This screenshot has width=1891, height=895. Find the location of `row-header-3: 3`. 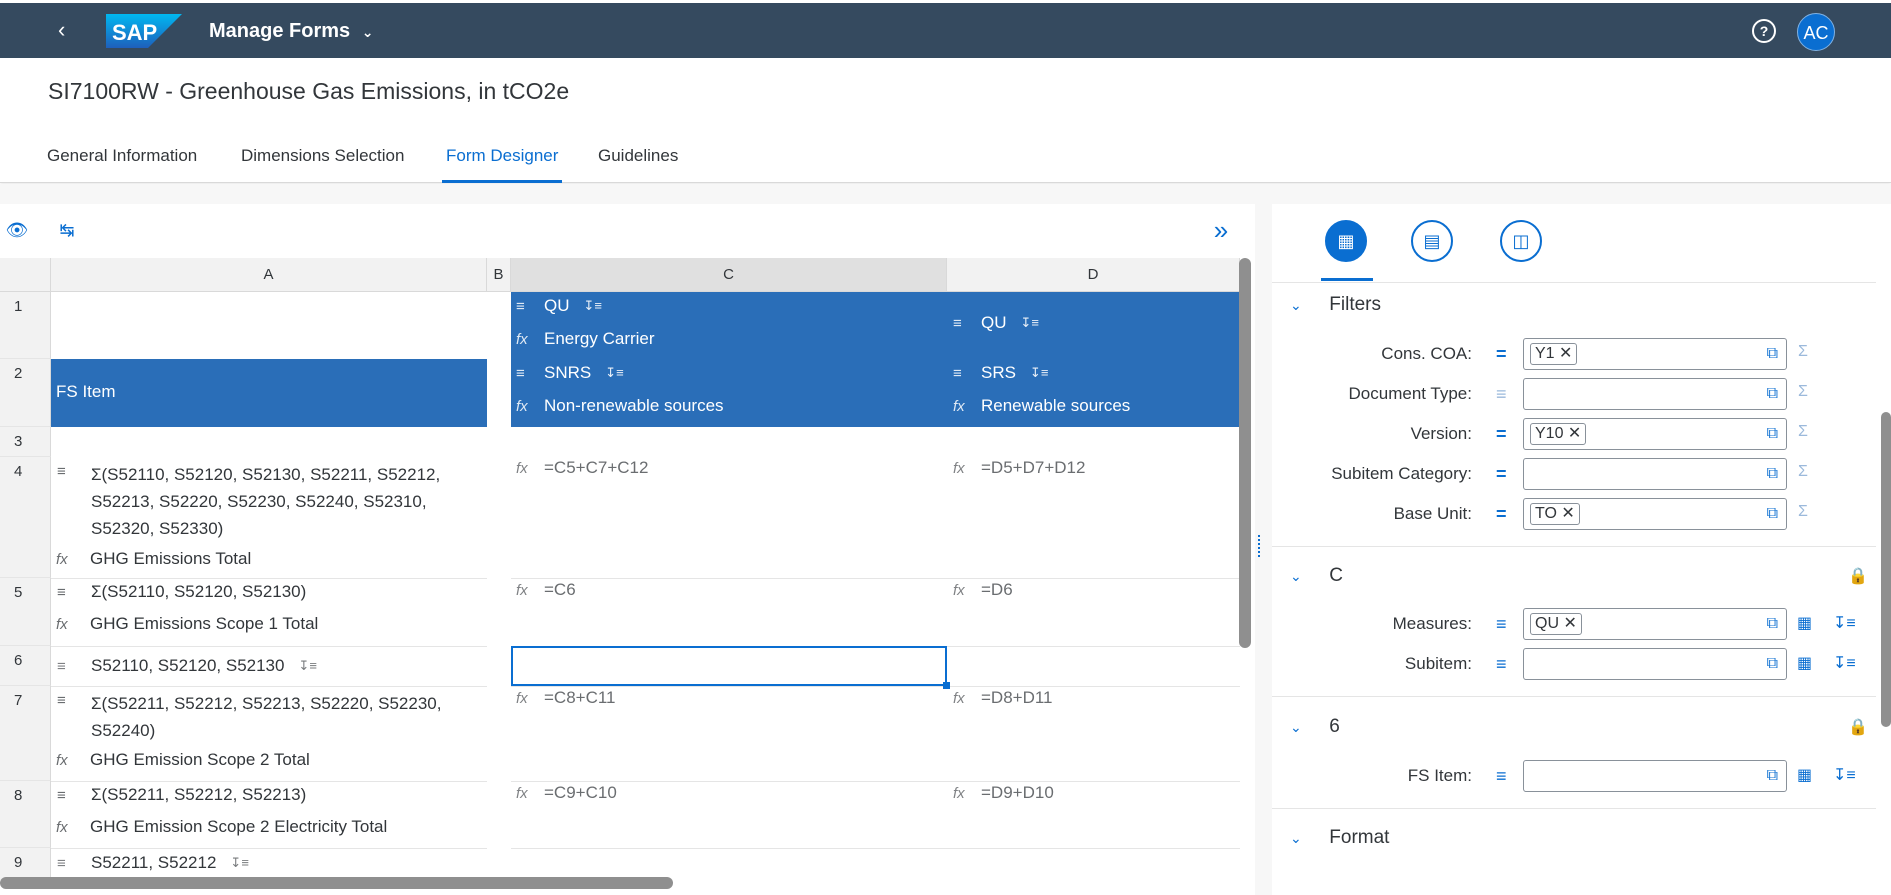

row-header-3: 3 is located at coordinates (25, 442).